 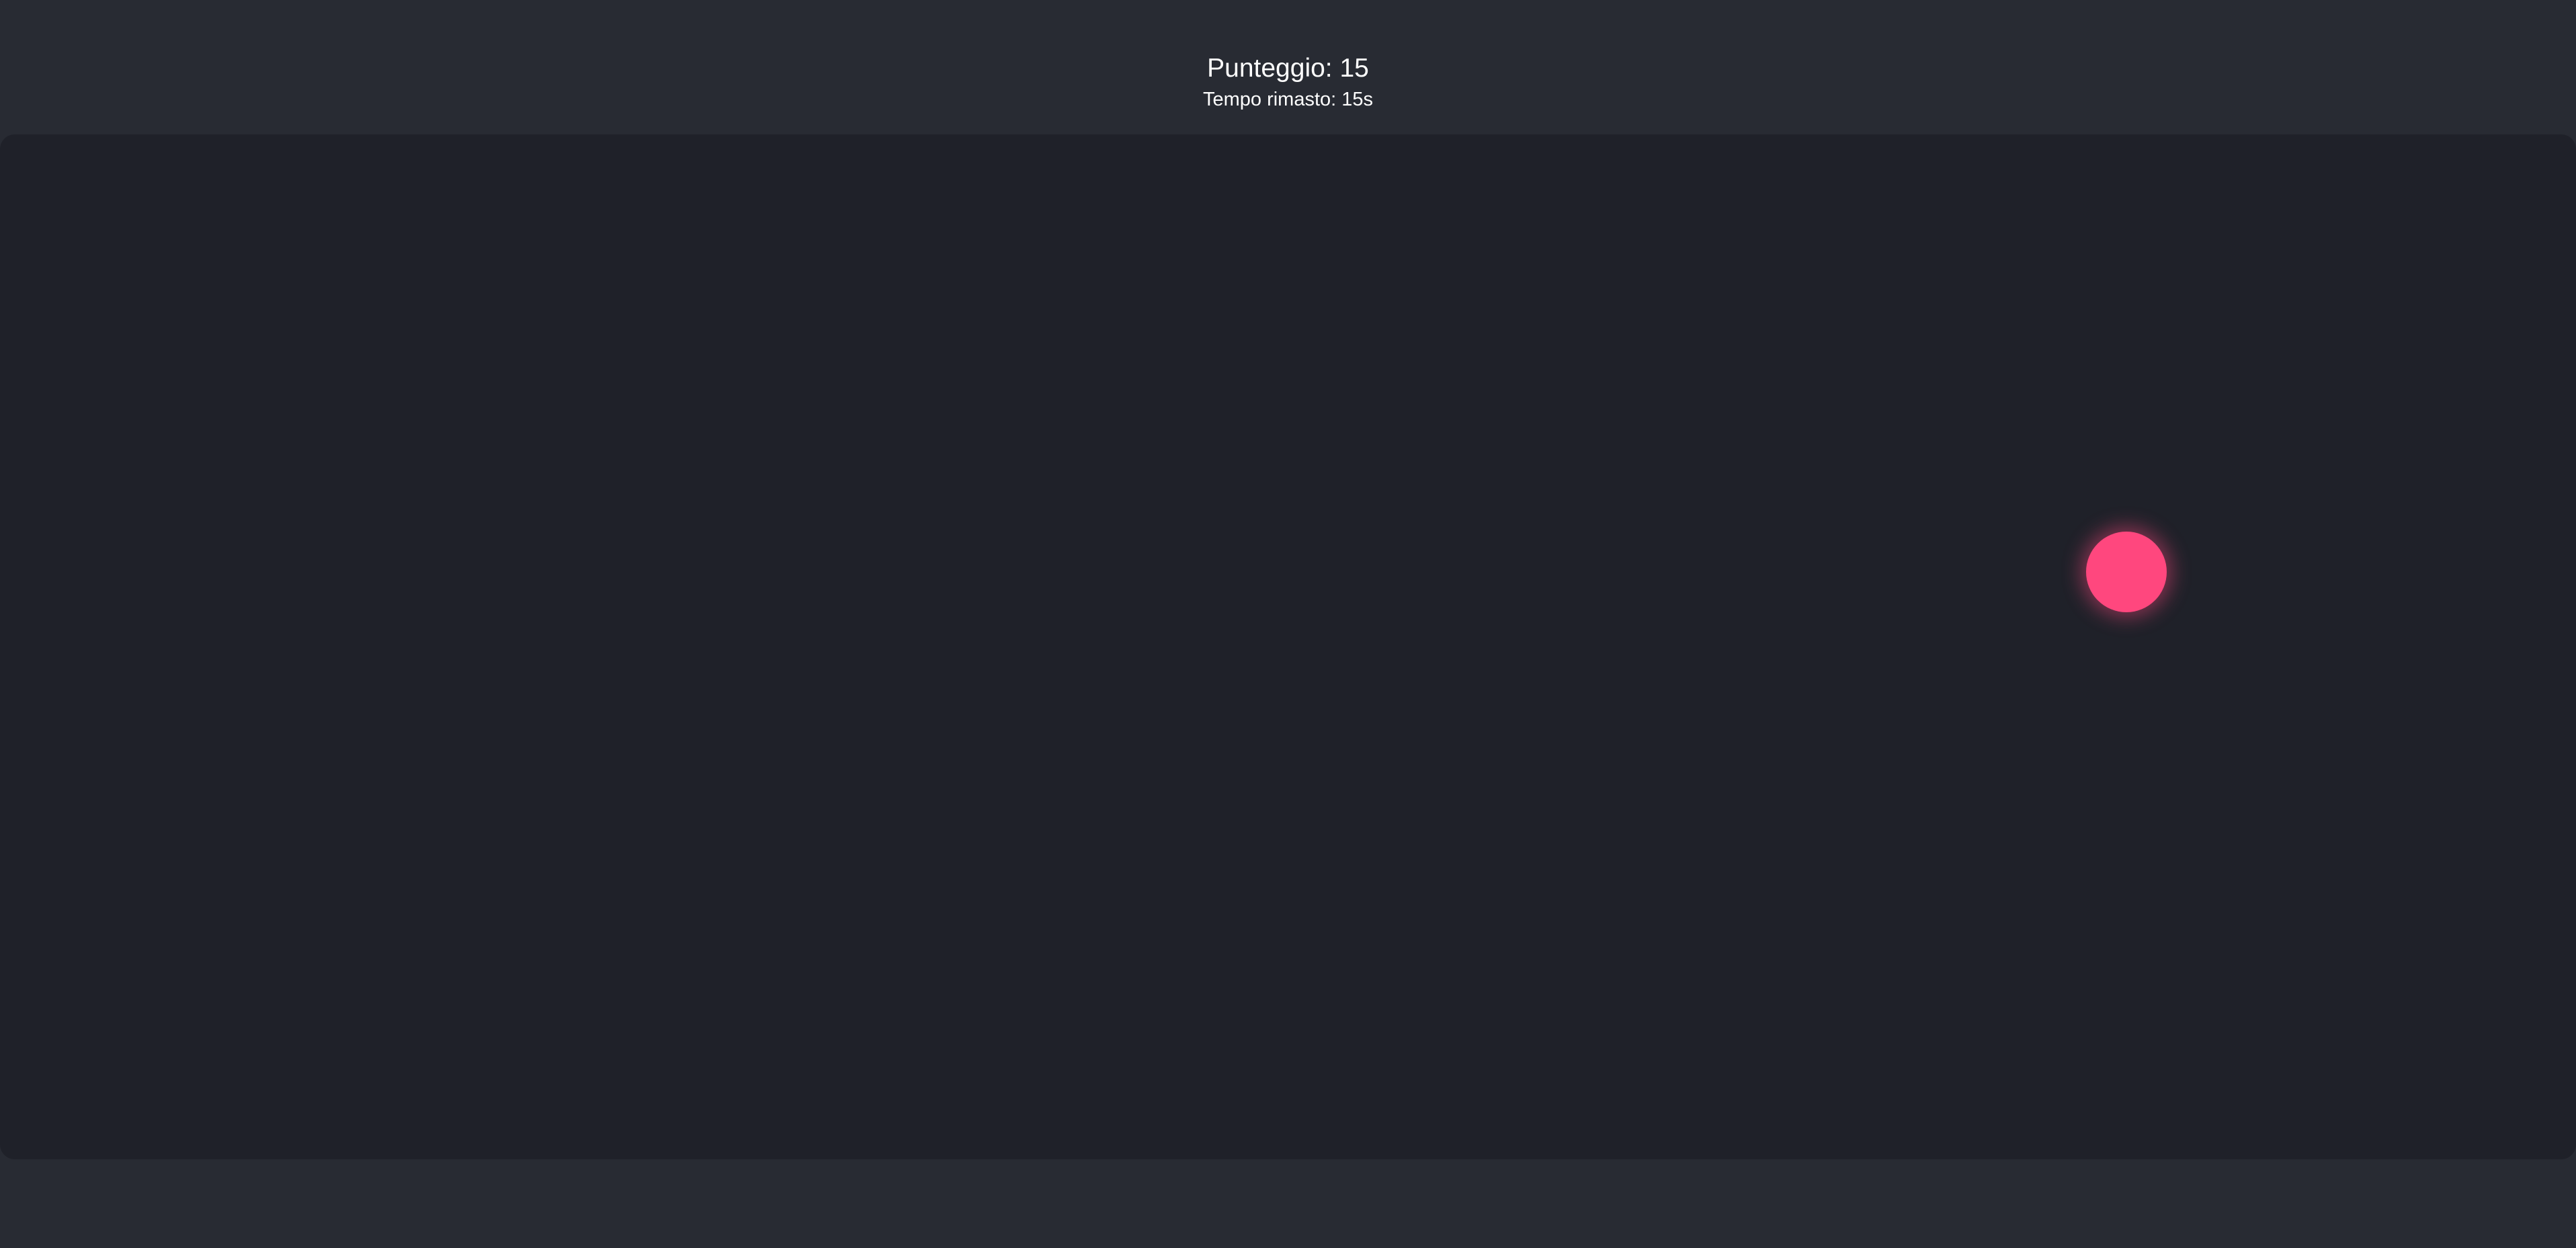 I want to click on hud: Punteggio: 15 Tempo rimasto: 15s, so click(x=1288, y=67).